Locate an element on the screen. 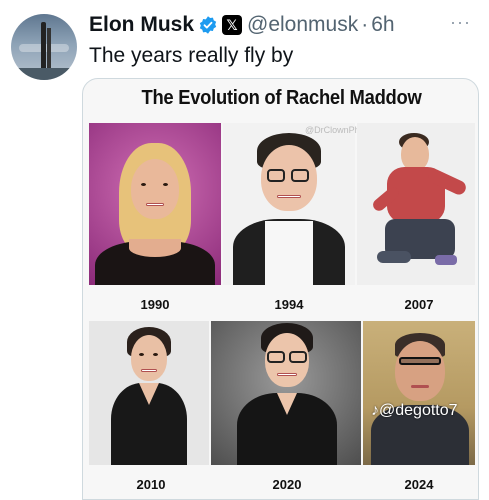 The width and height of the screenshot is (489, 500). photo-1990 is located at coordinates (155, 204).